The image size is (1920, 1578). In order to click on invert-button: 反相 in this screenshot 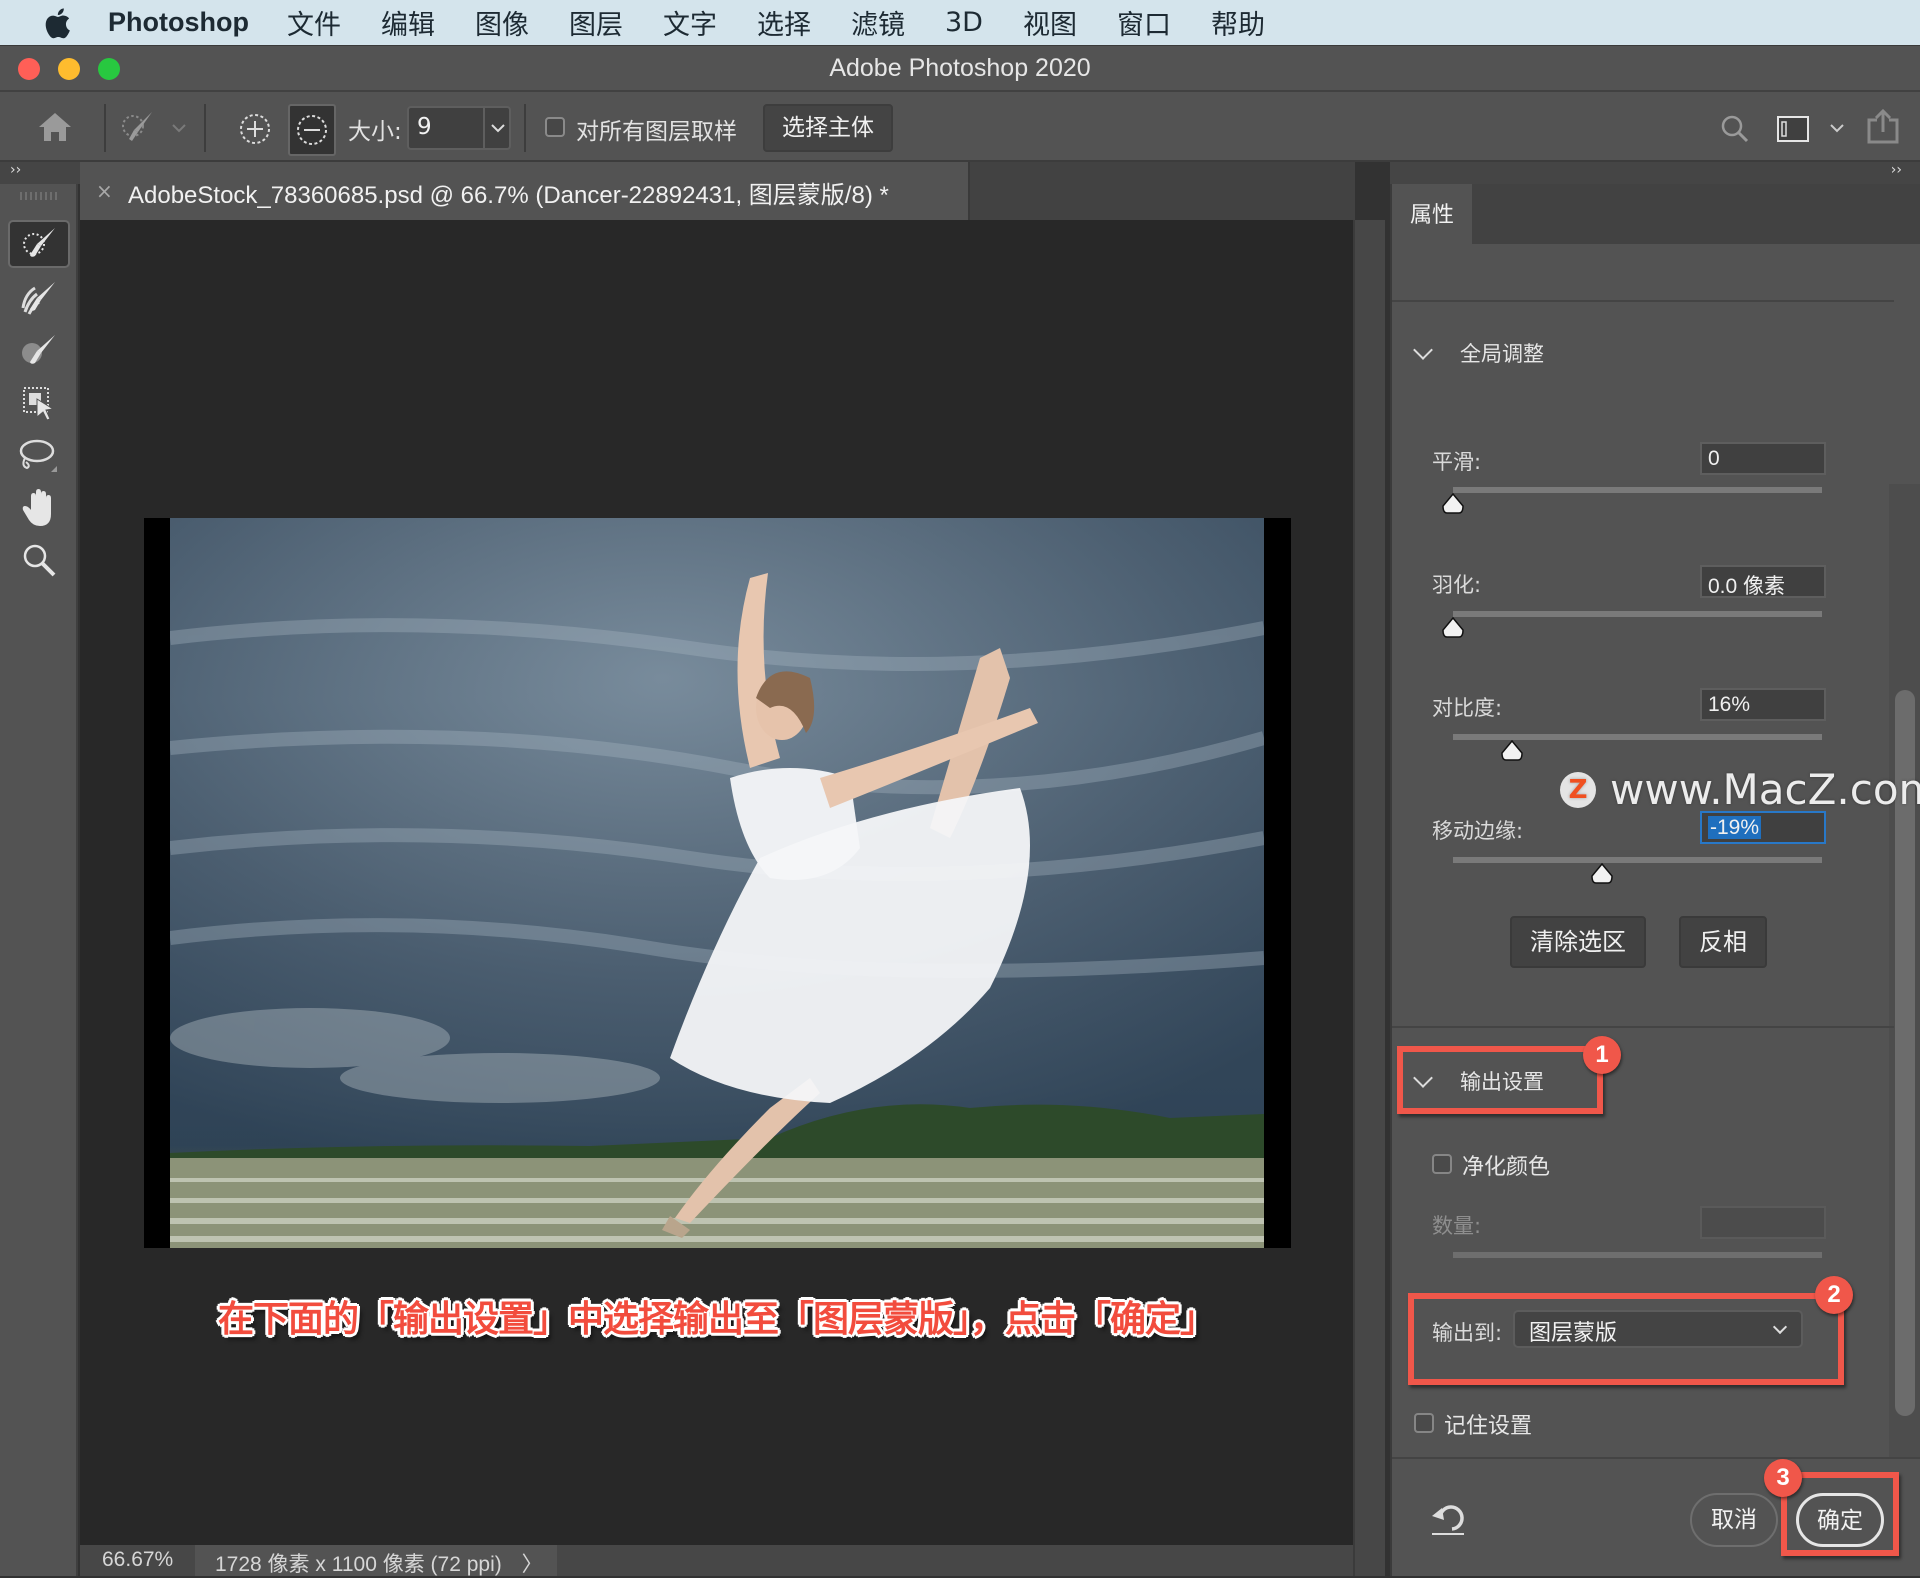, I will do `click(1723, 942)`.